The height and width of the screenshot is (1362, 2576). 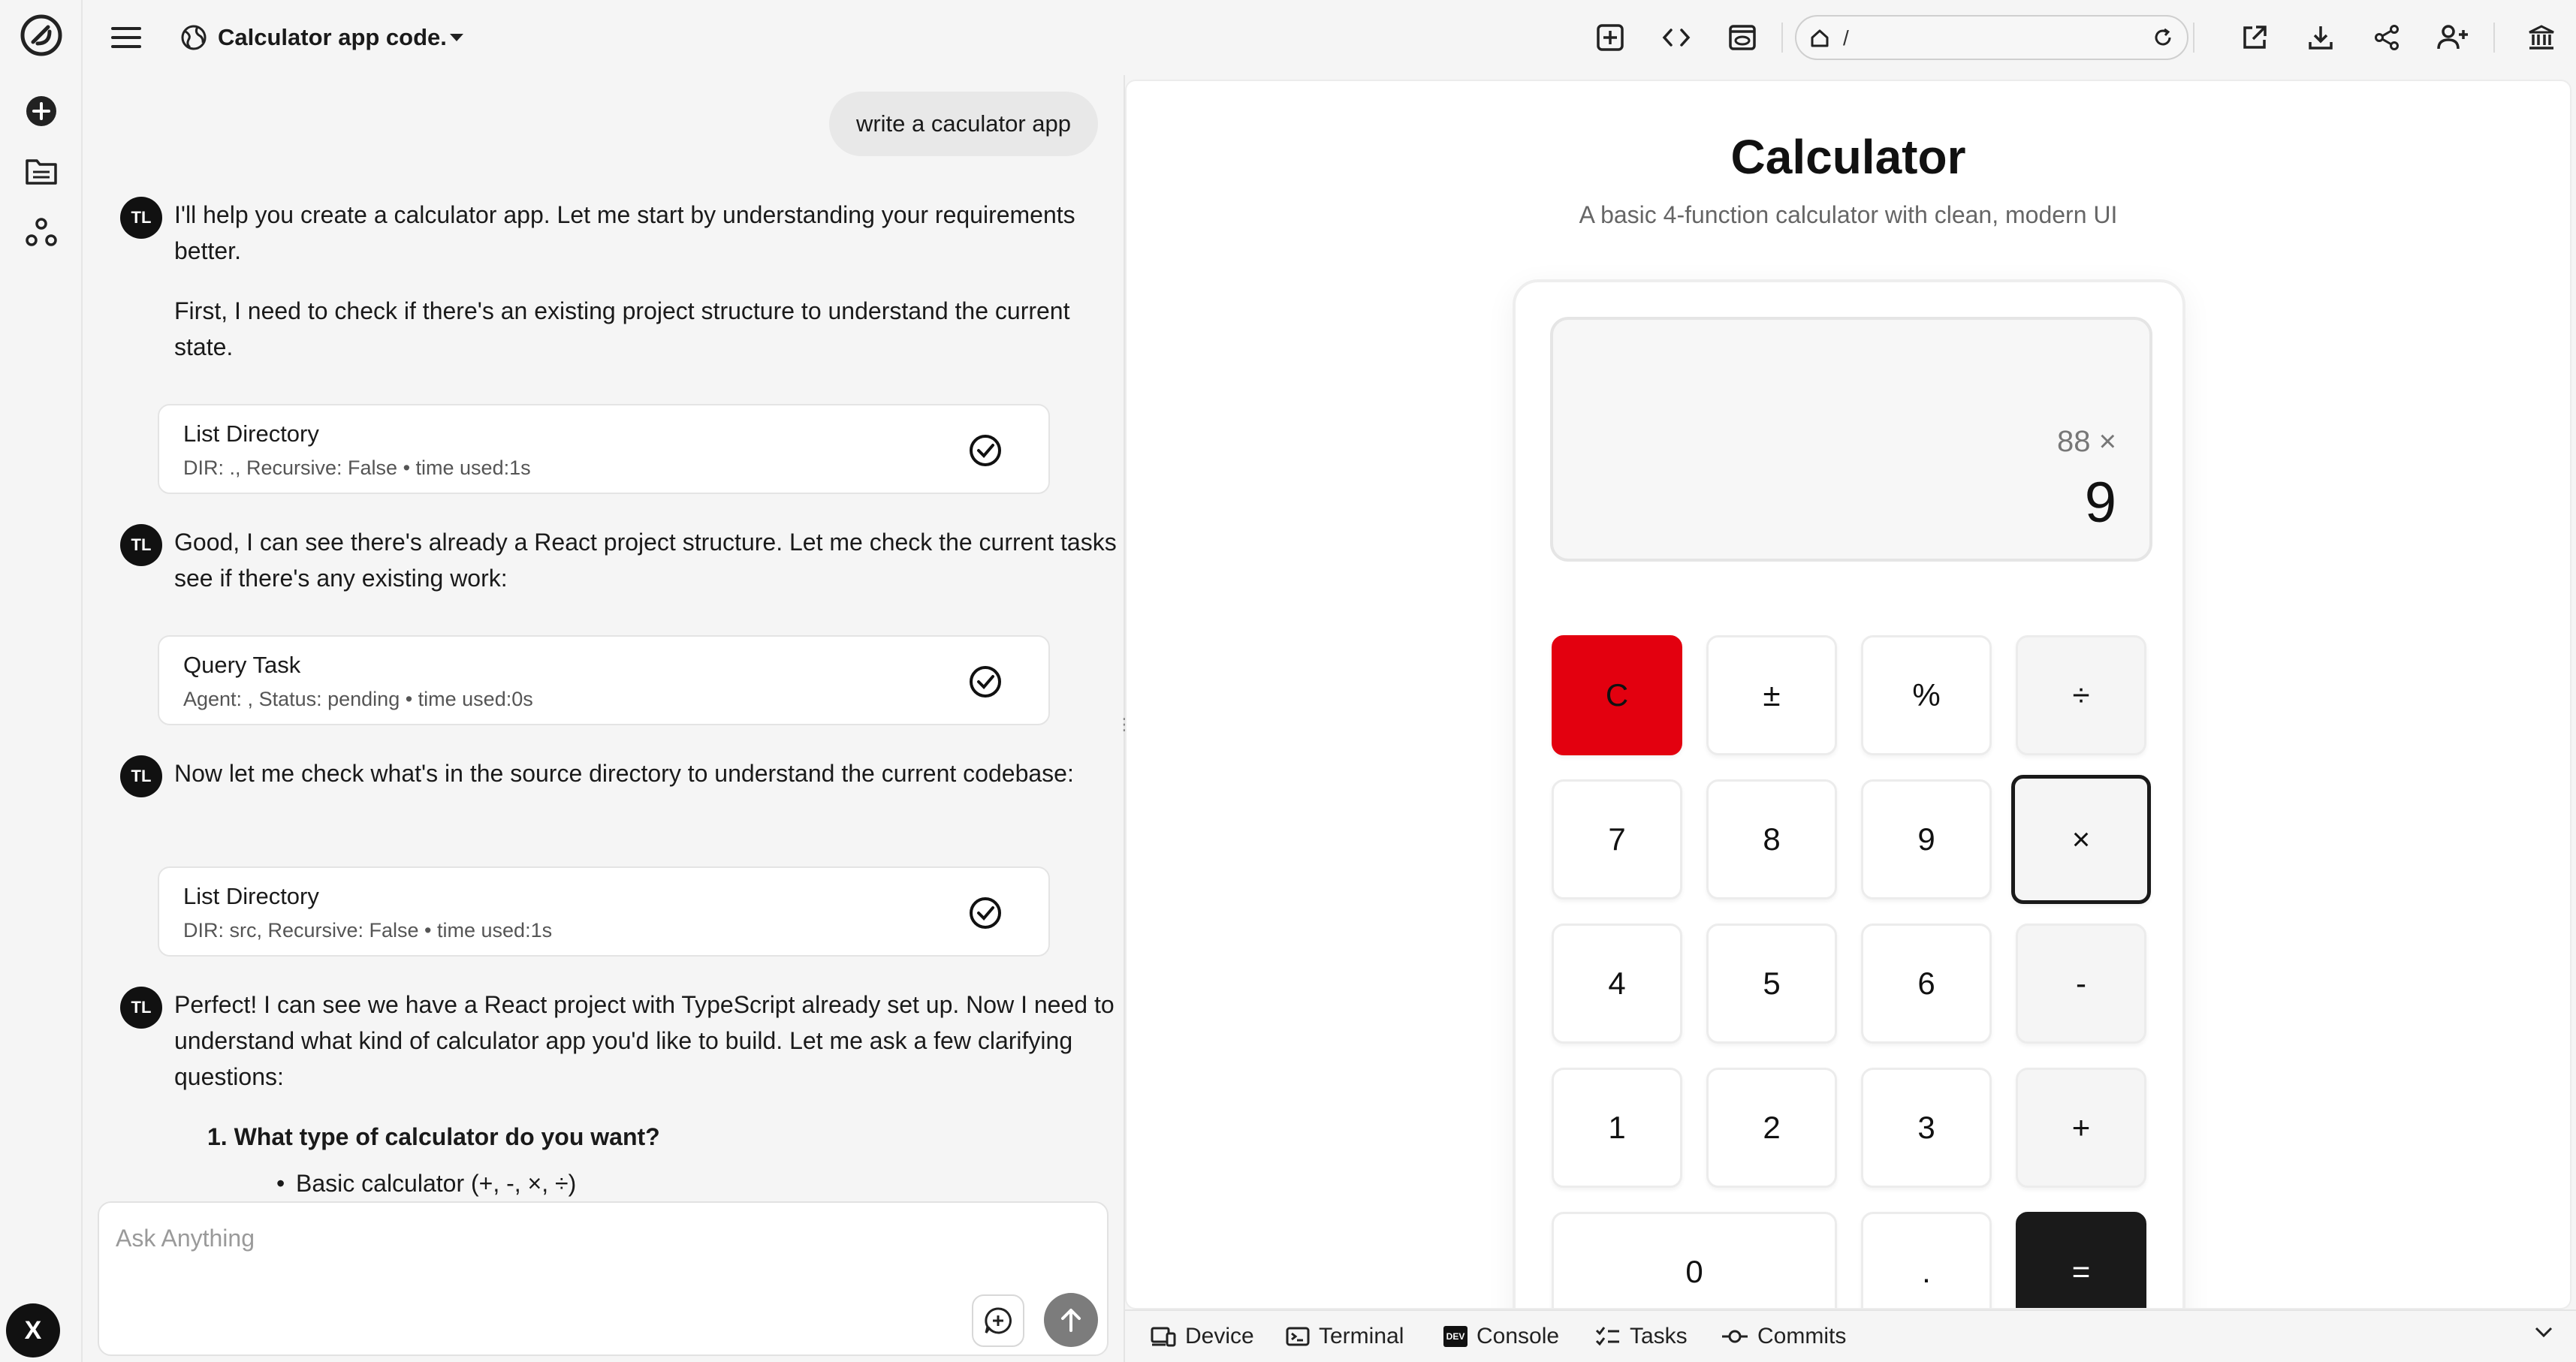 I want to click on composer, so click(x=603, y=1278).